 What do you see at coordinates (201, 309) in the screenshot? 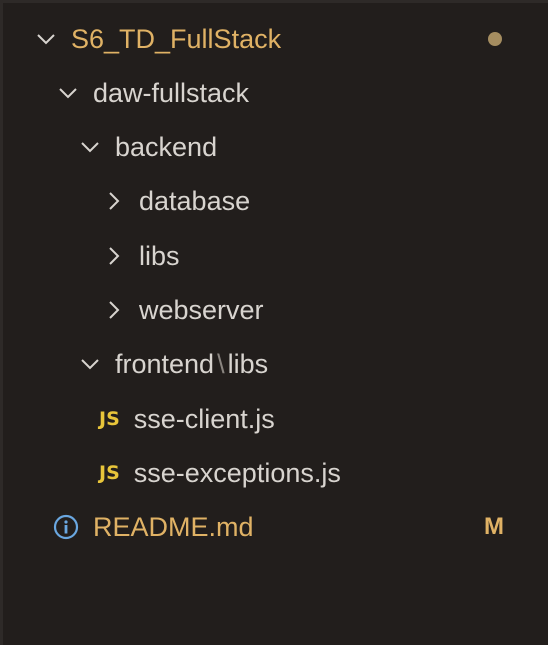
I see `tree-item-label: webserver` at bounding box center [201, 309].